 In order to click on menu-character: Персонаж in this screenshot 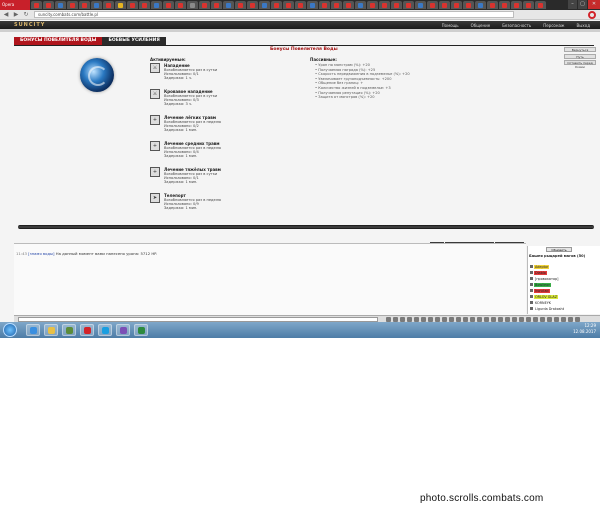, I will do `click(553, 25)`.